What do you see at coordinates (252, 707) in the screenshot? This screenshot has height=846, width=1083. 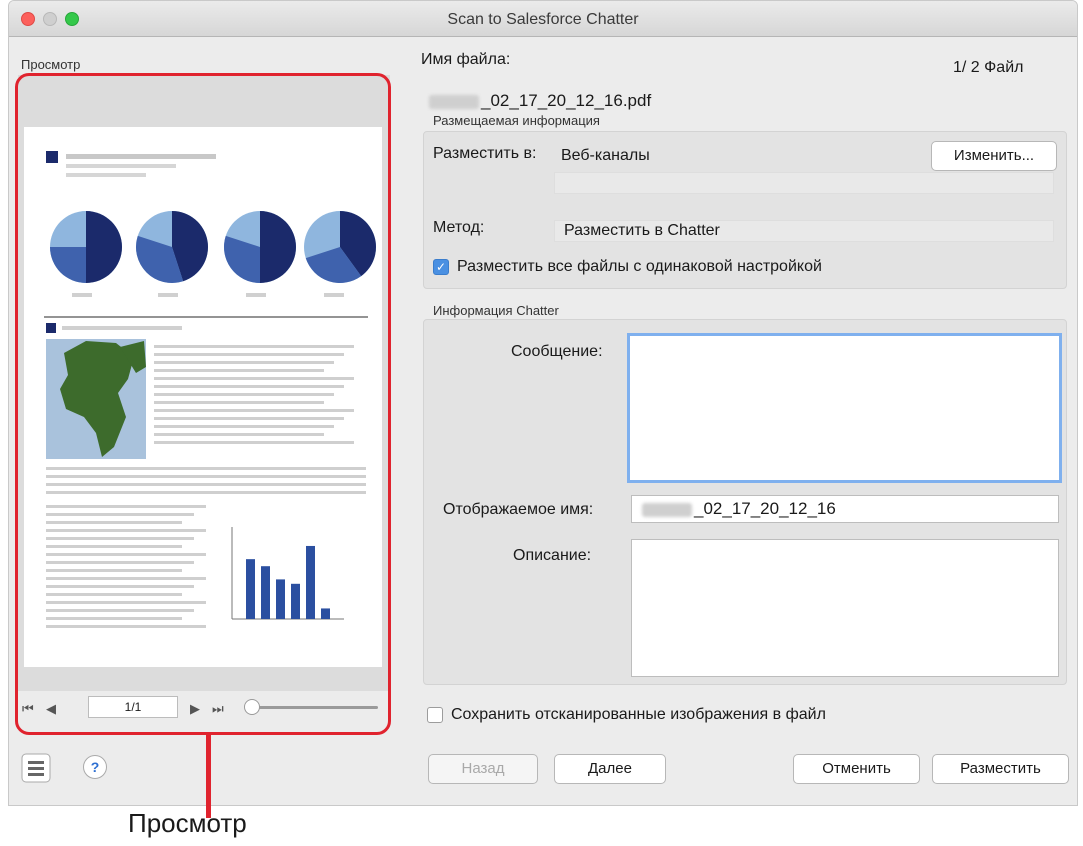 I see `zoom-slider-knob` at bounding box center [252, 707].